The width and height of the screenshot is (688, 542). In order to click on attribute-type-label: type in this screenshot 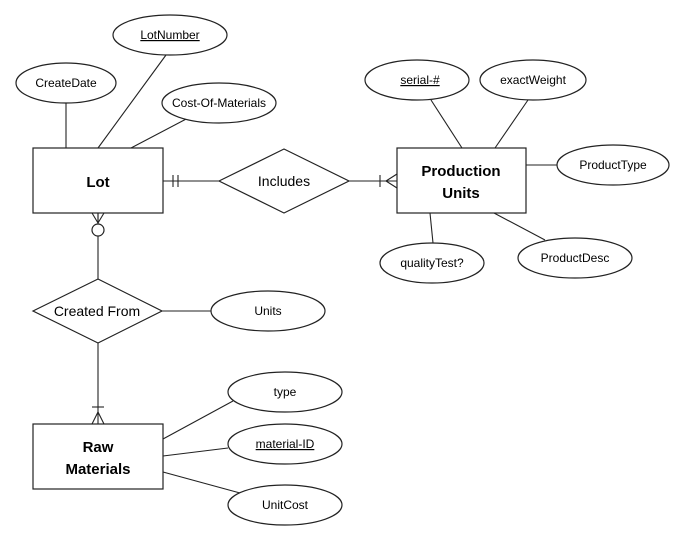, I will do `click(285, 392)`.